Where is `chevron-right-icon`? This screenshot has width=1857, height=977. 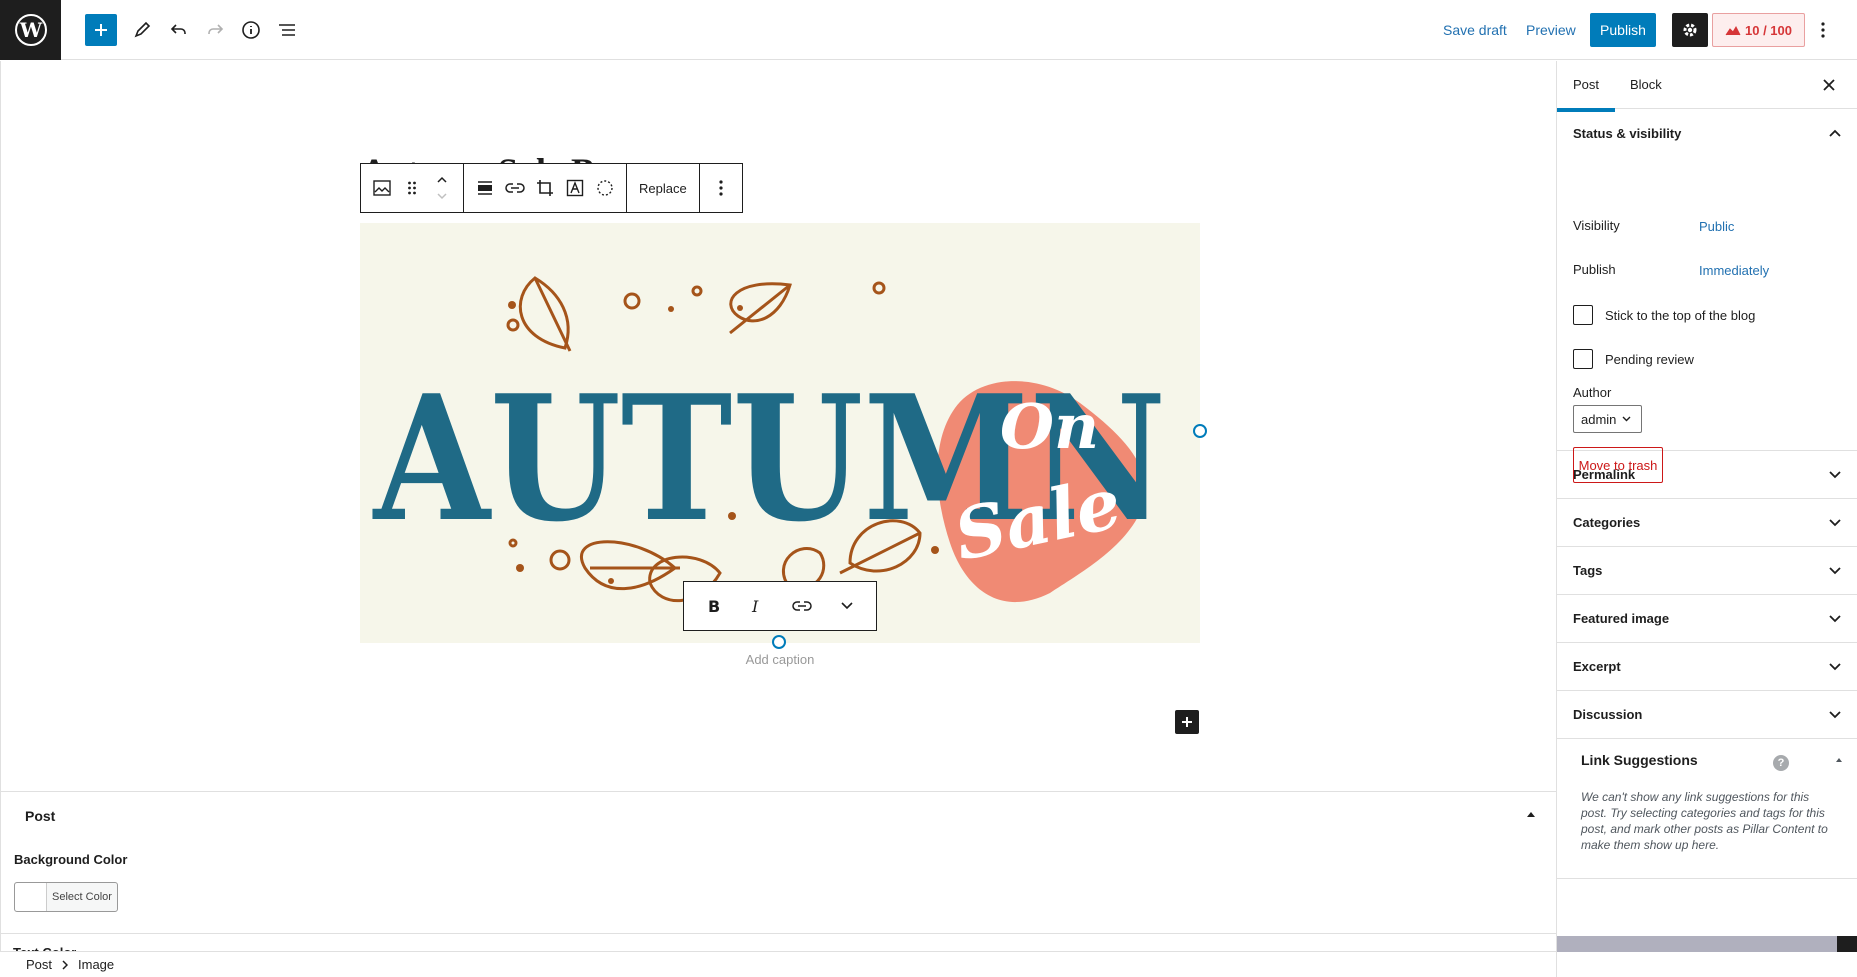
chevron-right-icon is located at coordinates (65, 964).